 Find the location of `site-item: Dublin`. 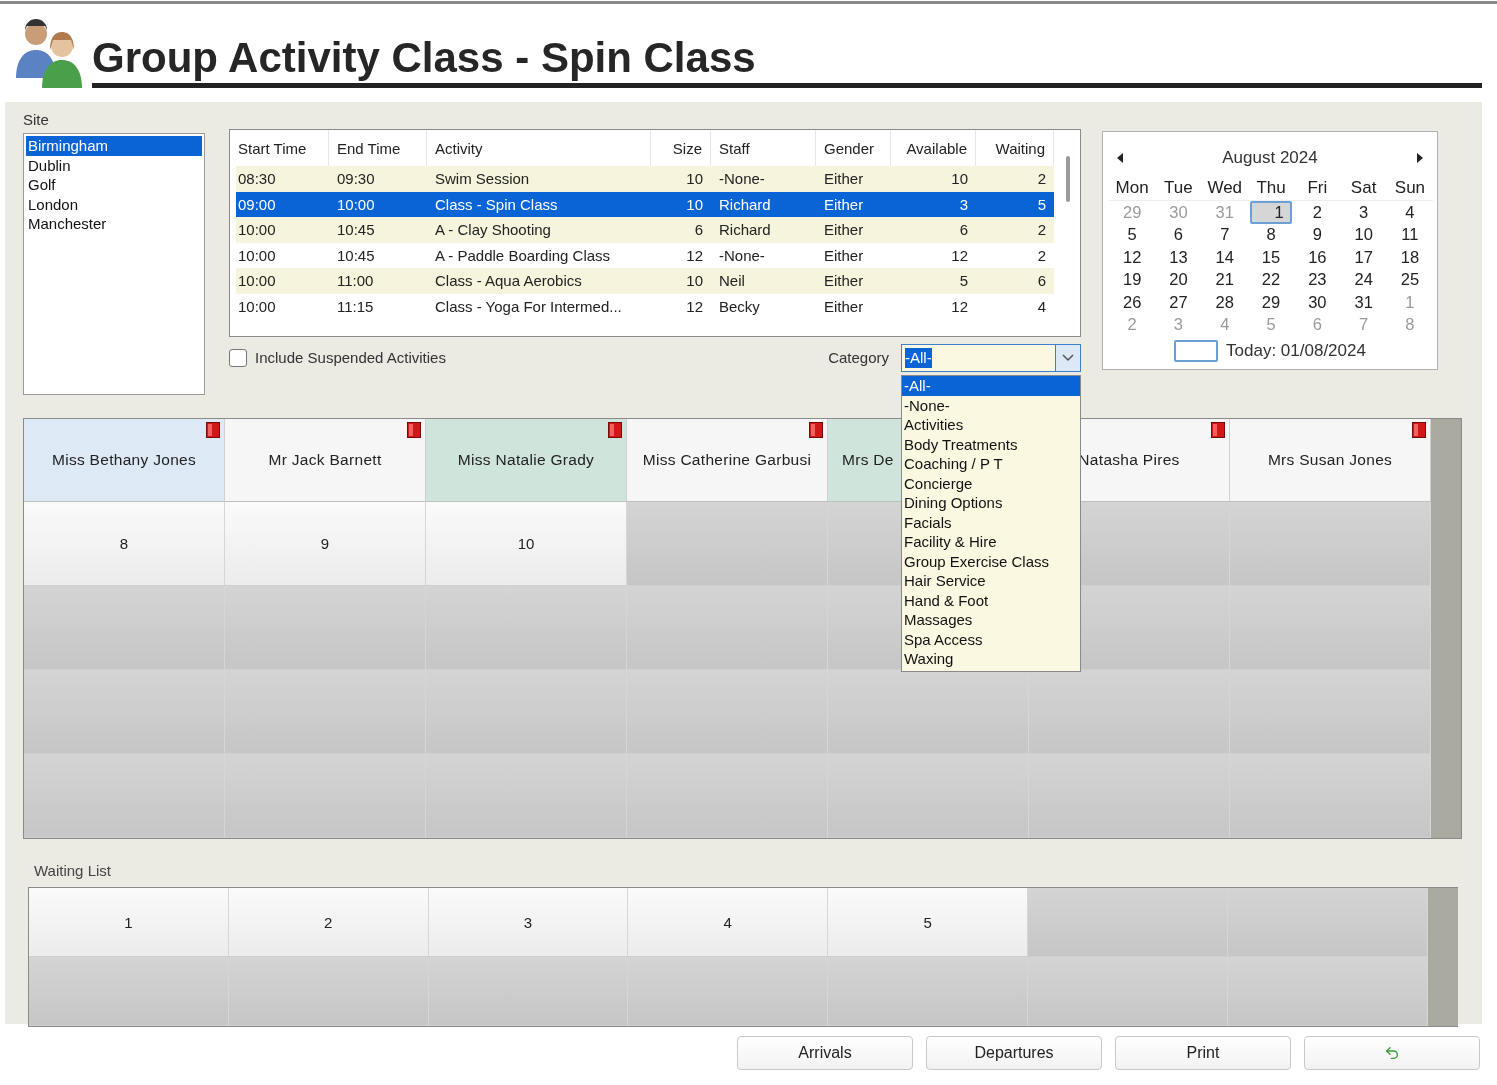

site-item: Dublin is located at coordinates (114, 165).